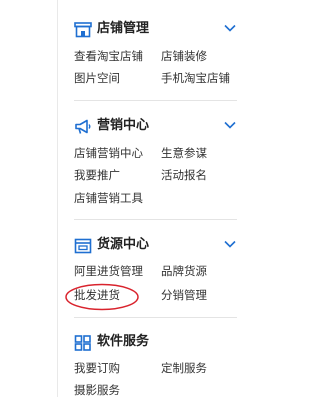  Describe the element at coordinates (108, 56) in the screenshot. I see `link-view-taobao-shop: 查看淘宝店铺` at that location.